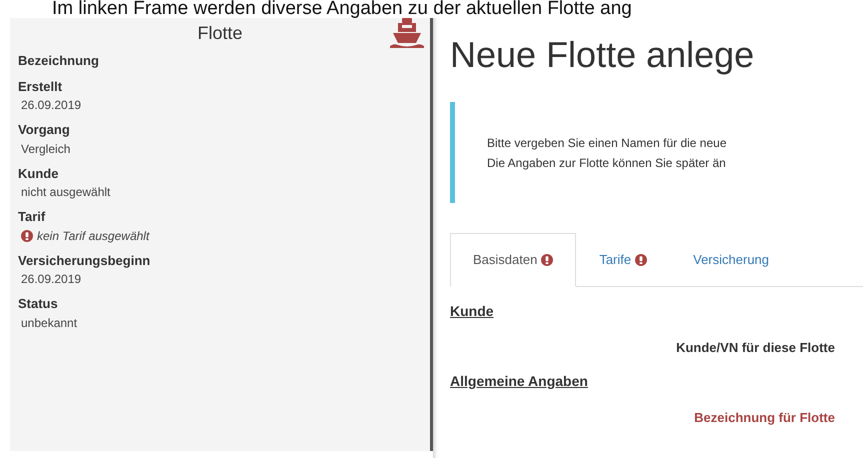  What do you see at coordinates (49, 323) in the screenshot?
I see `field-value: unbekannt` at bounding box center [49, 323].